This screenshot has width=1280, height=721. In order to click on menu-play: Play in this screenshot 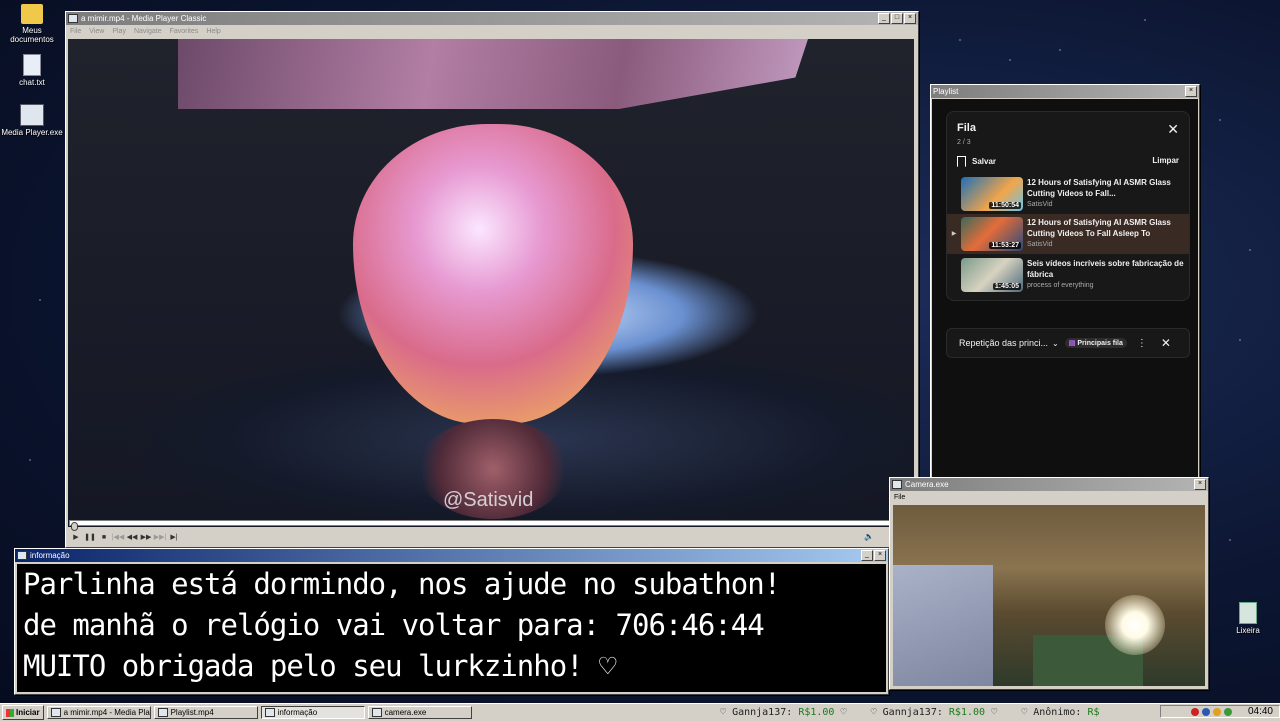, I will do `click(119, 31)`.